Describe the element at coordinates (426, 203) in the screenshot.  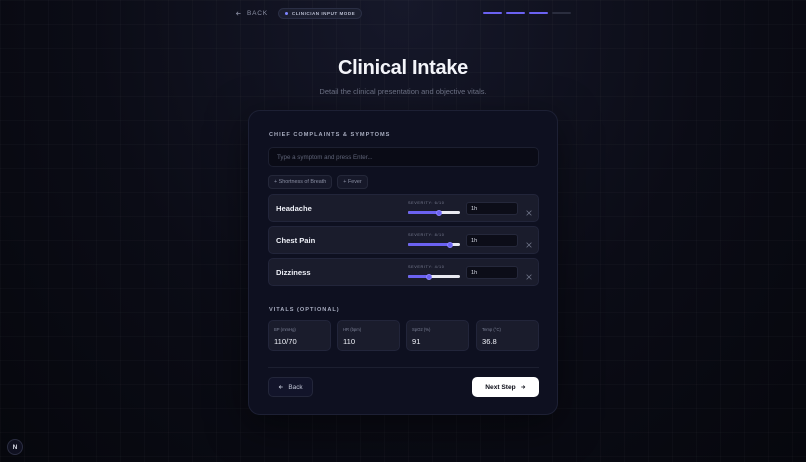
I see `severity-label: SEVERITY: 6/10` at that location.